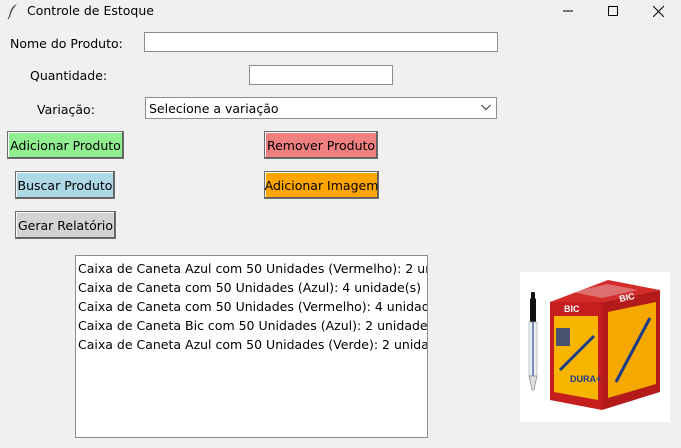 The height and width of the screenshot is (448, 681). What do you see at coordinates (65, 225) in the screenshot?
I see `generate-report-button: Gerar Relatório` at bounding box center [65, 225].